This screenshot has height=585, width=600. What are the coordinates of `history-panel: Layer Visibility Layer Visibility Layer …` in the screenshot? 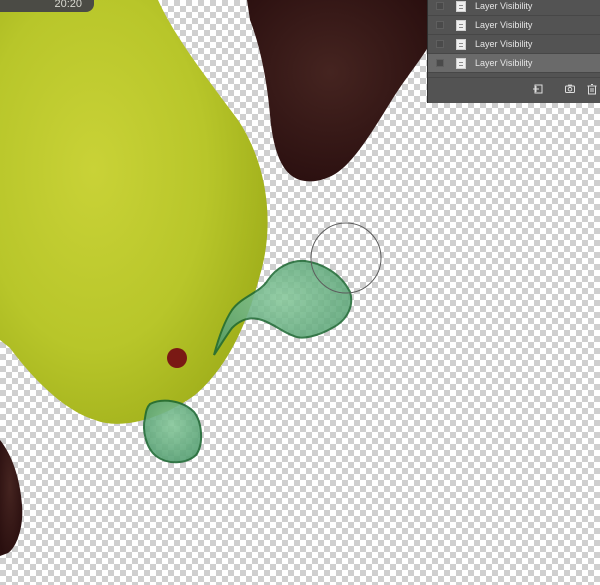 It's located at (514, 51).